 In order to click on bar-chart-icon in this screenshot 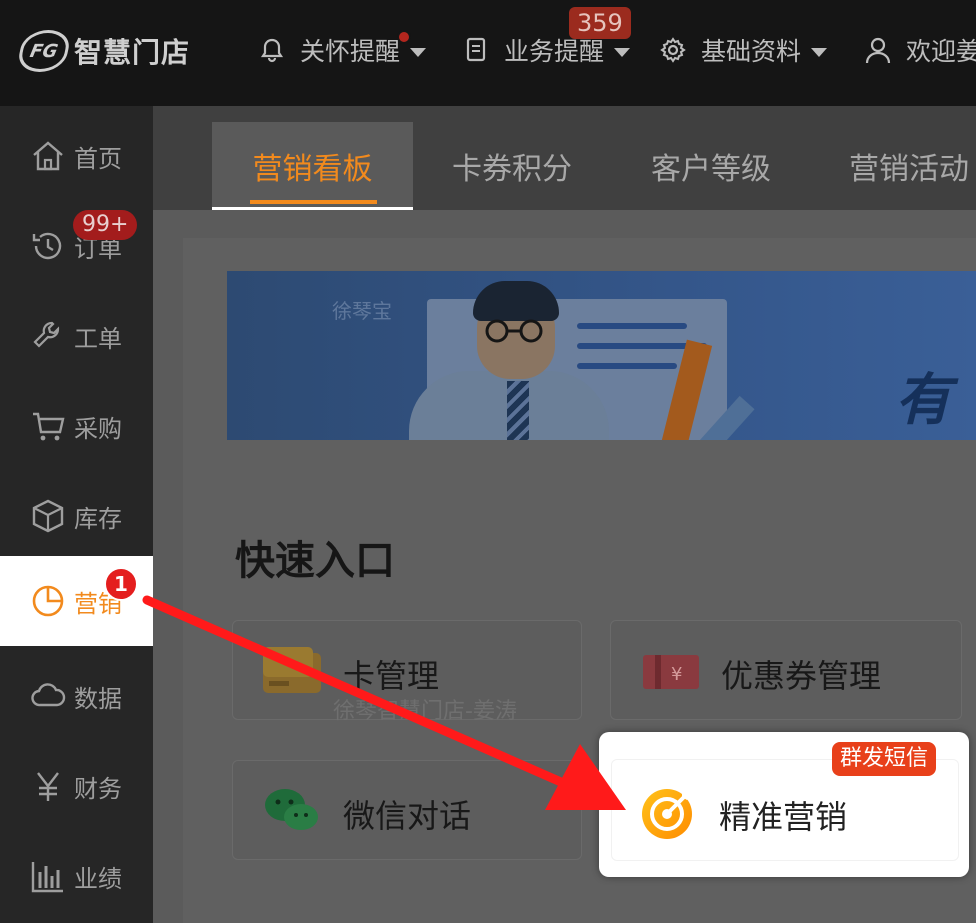, I will do `click(48, 876)`.